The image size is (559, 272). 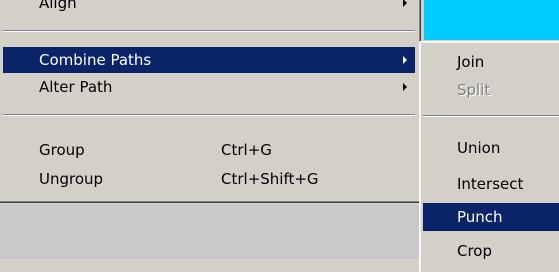 I want to click on menu-item-label: Ungroup, so click(x=71, y=179).